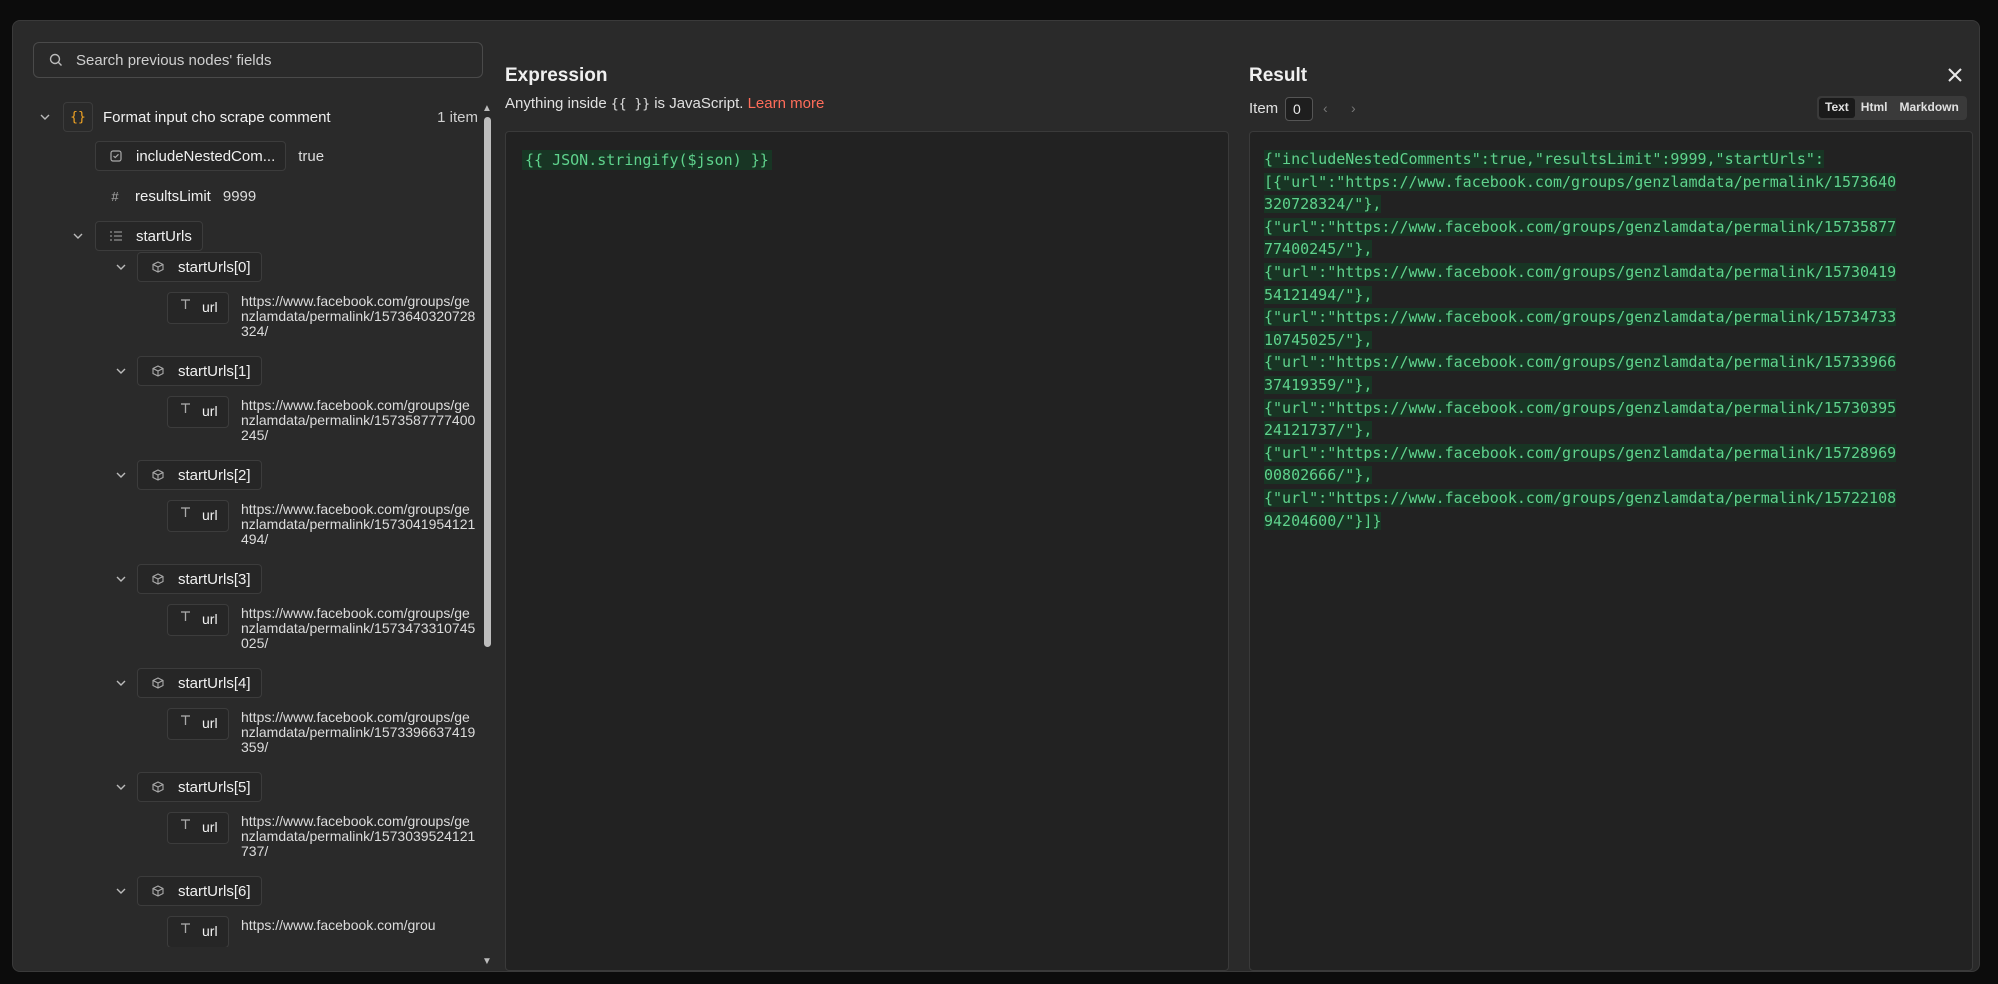 This screenshot has height=984, width=1998. I want to click on item-index-input, so click(1299, 109).